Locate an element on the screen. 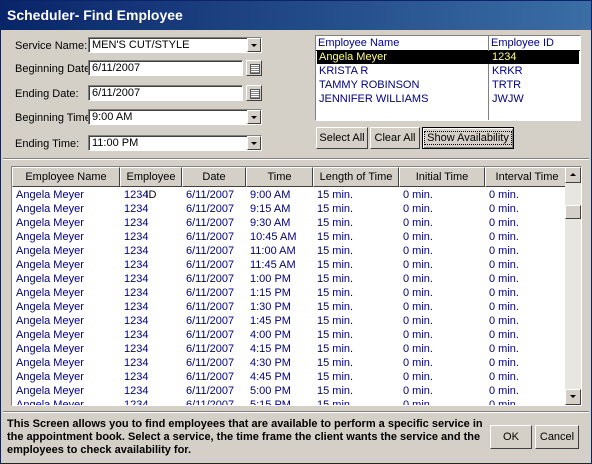 This screenshot has width=592, height=464. ending-date-value: 6/11/2007 is located at coordinates (116, 93).